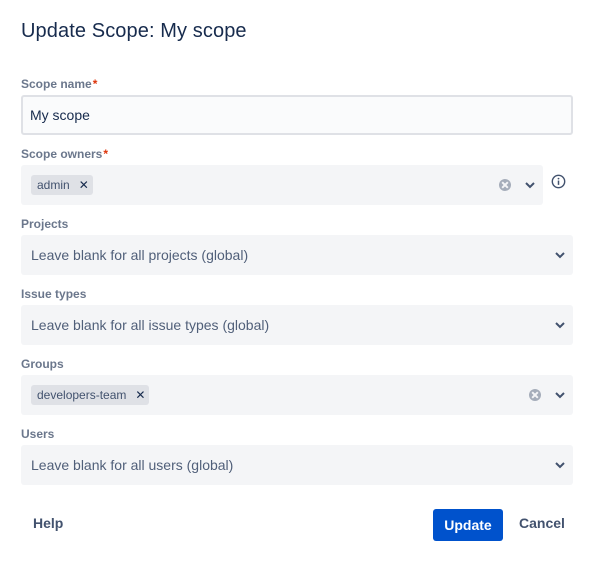 This screenshot has height=562, width=593. I want to click on groups-label: Groups, so click(42, 364).